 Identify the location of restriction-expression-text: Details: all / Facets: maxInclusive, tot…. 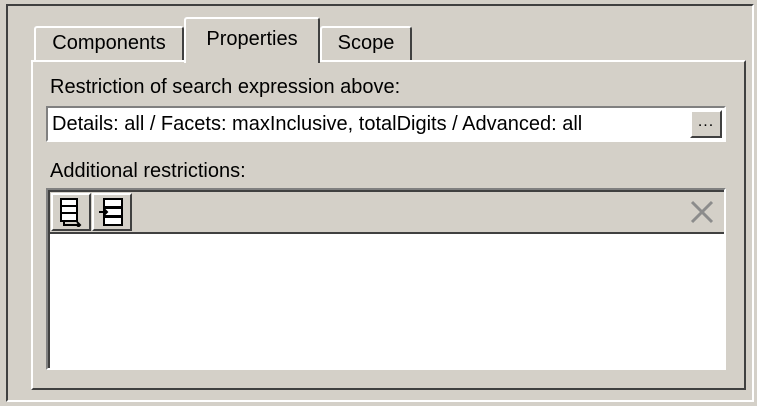
(317, 124).